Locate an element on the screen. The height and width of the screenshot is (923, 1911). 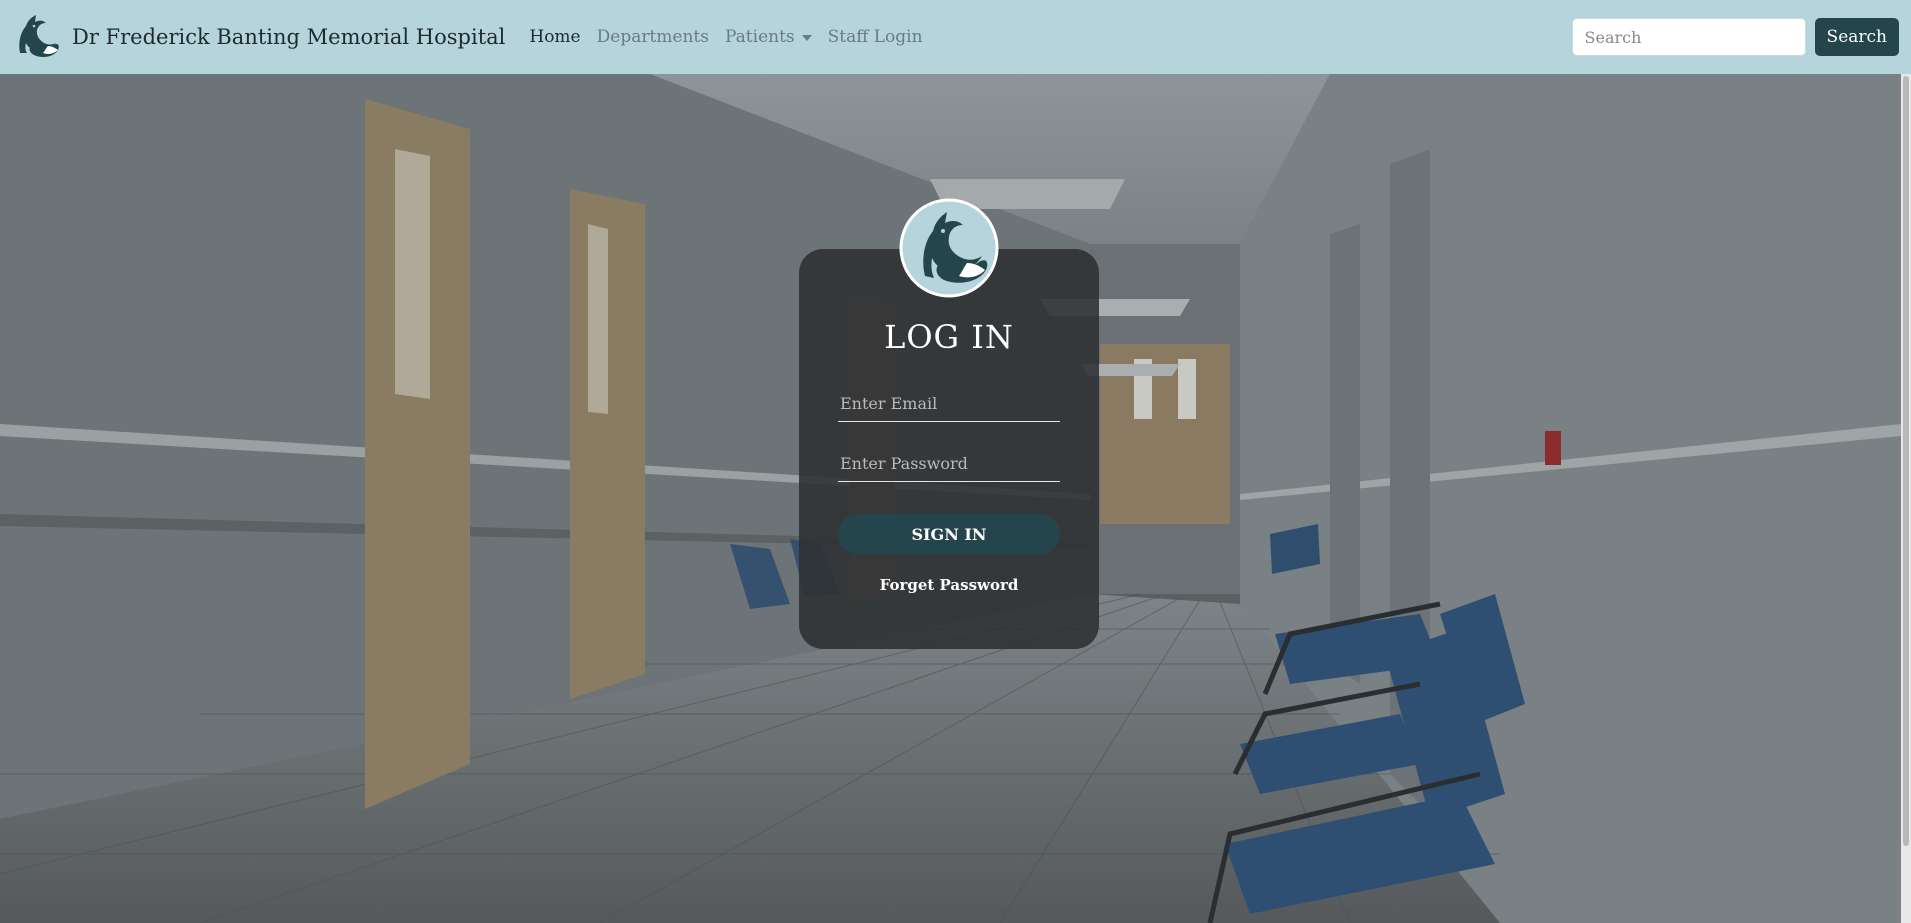
login-title: LOG IN is located at coordinates (949, 337).